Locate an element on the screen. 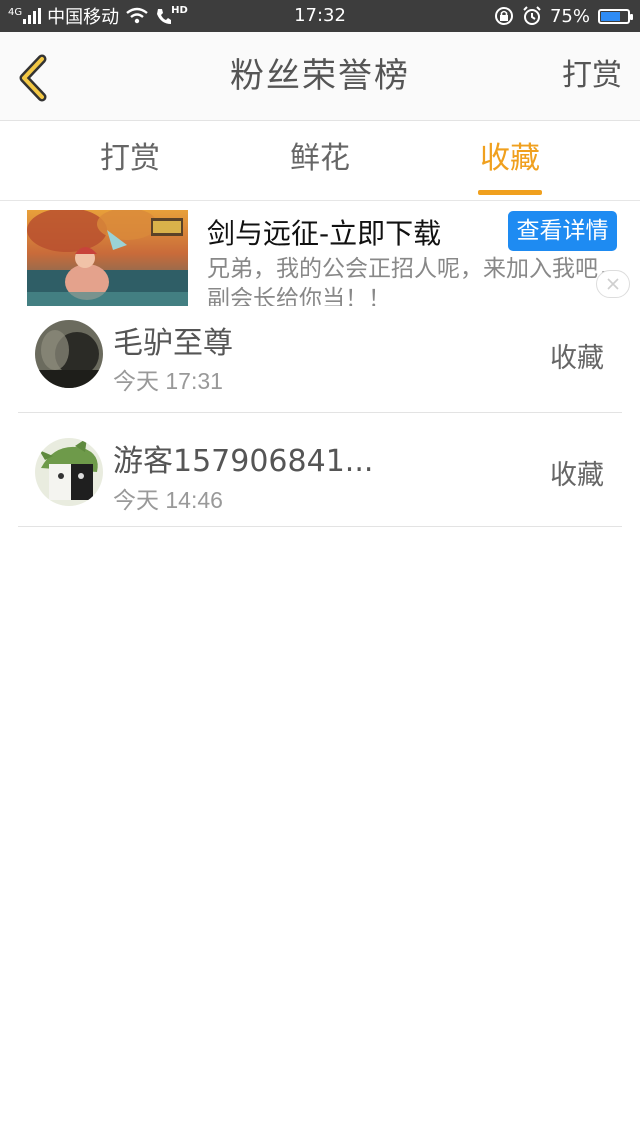  list-item: 毛驴至尊 今天 17:31 收藏 is located at coordinates (320, 356).